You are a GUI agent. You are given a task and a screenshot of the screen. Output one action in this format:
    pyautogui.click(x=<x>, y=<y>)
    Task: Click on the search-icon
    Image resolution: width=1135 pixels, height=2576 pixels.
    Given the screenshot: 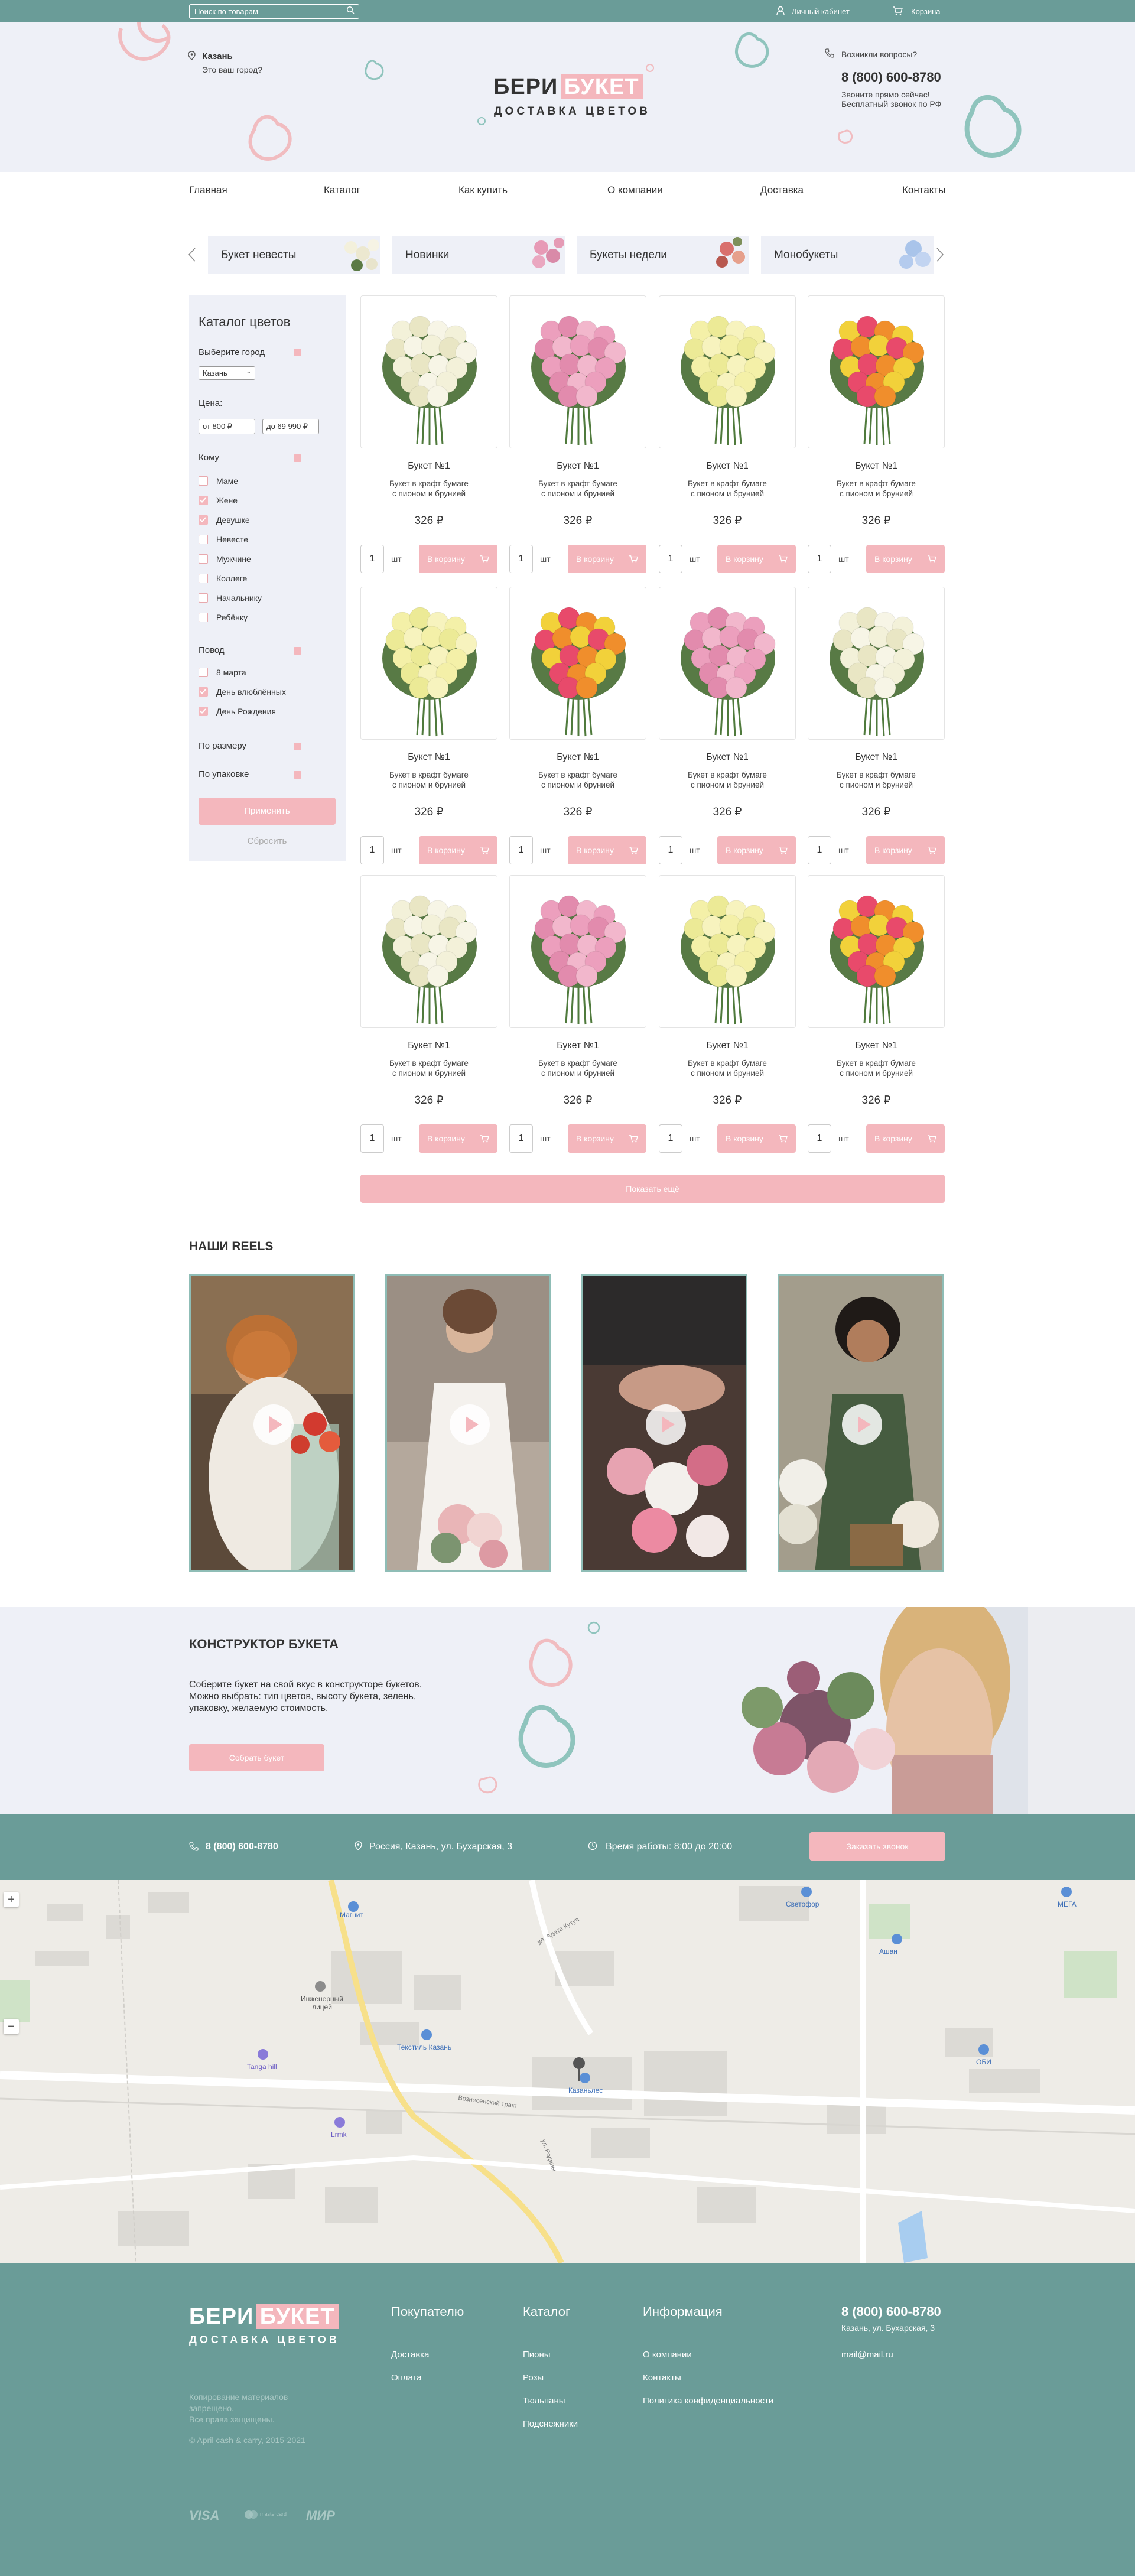 What is the action you would take?
    pyautogui.click(x=350, y=10)
    